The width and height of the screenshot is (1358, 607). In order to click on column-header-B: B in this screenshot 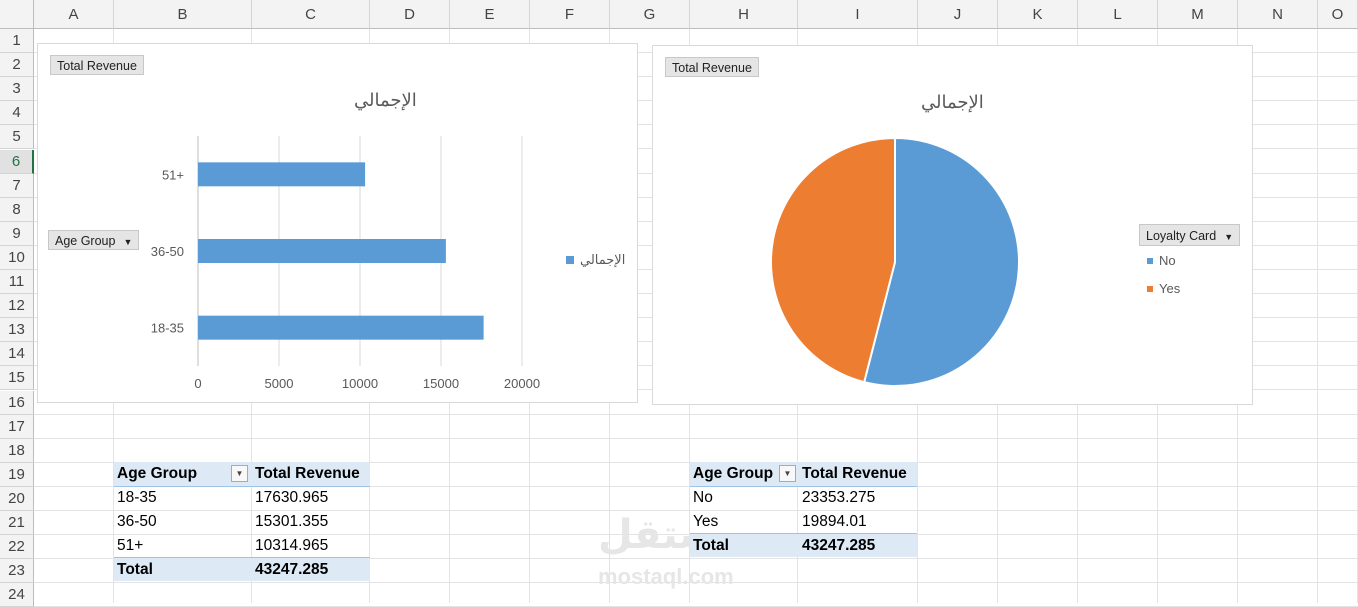, I will do `click(183, 14)`.